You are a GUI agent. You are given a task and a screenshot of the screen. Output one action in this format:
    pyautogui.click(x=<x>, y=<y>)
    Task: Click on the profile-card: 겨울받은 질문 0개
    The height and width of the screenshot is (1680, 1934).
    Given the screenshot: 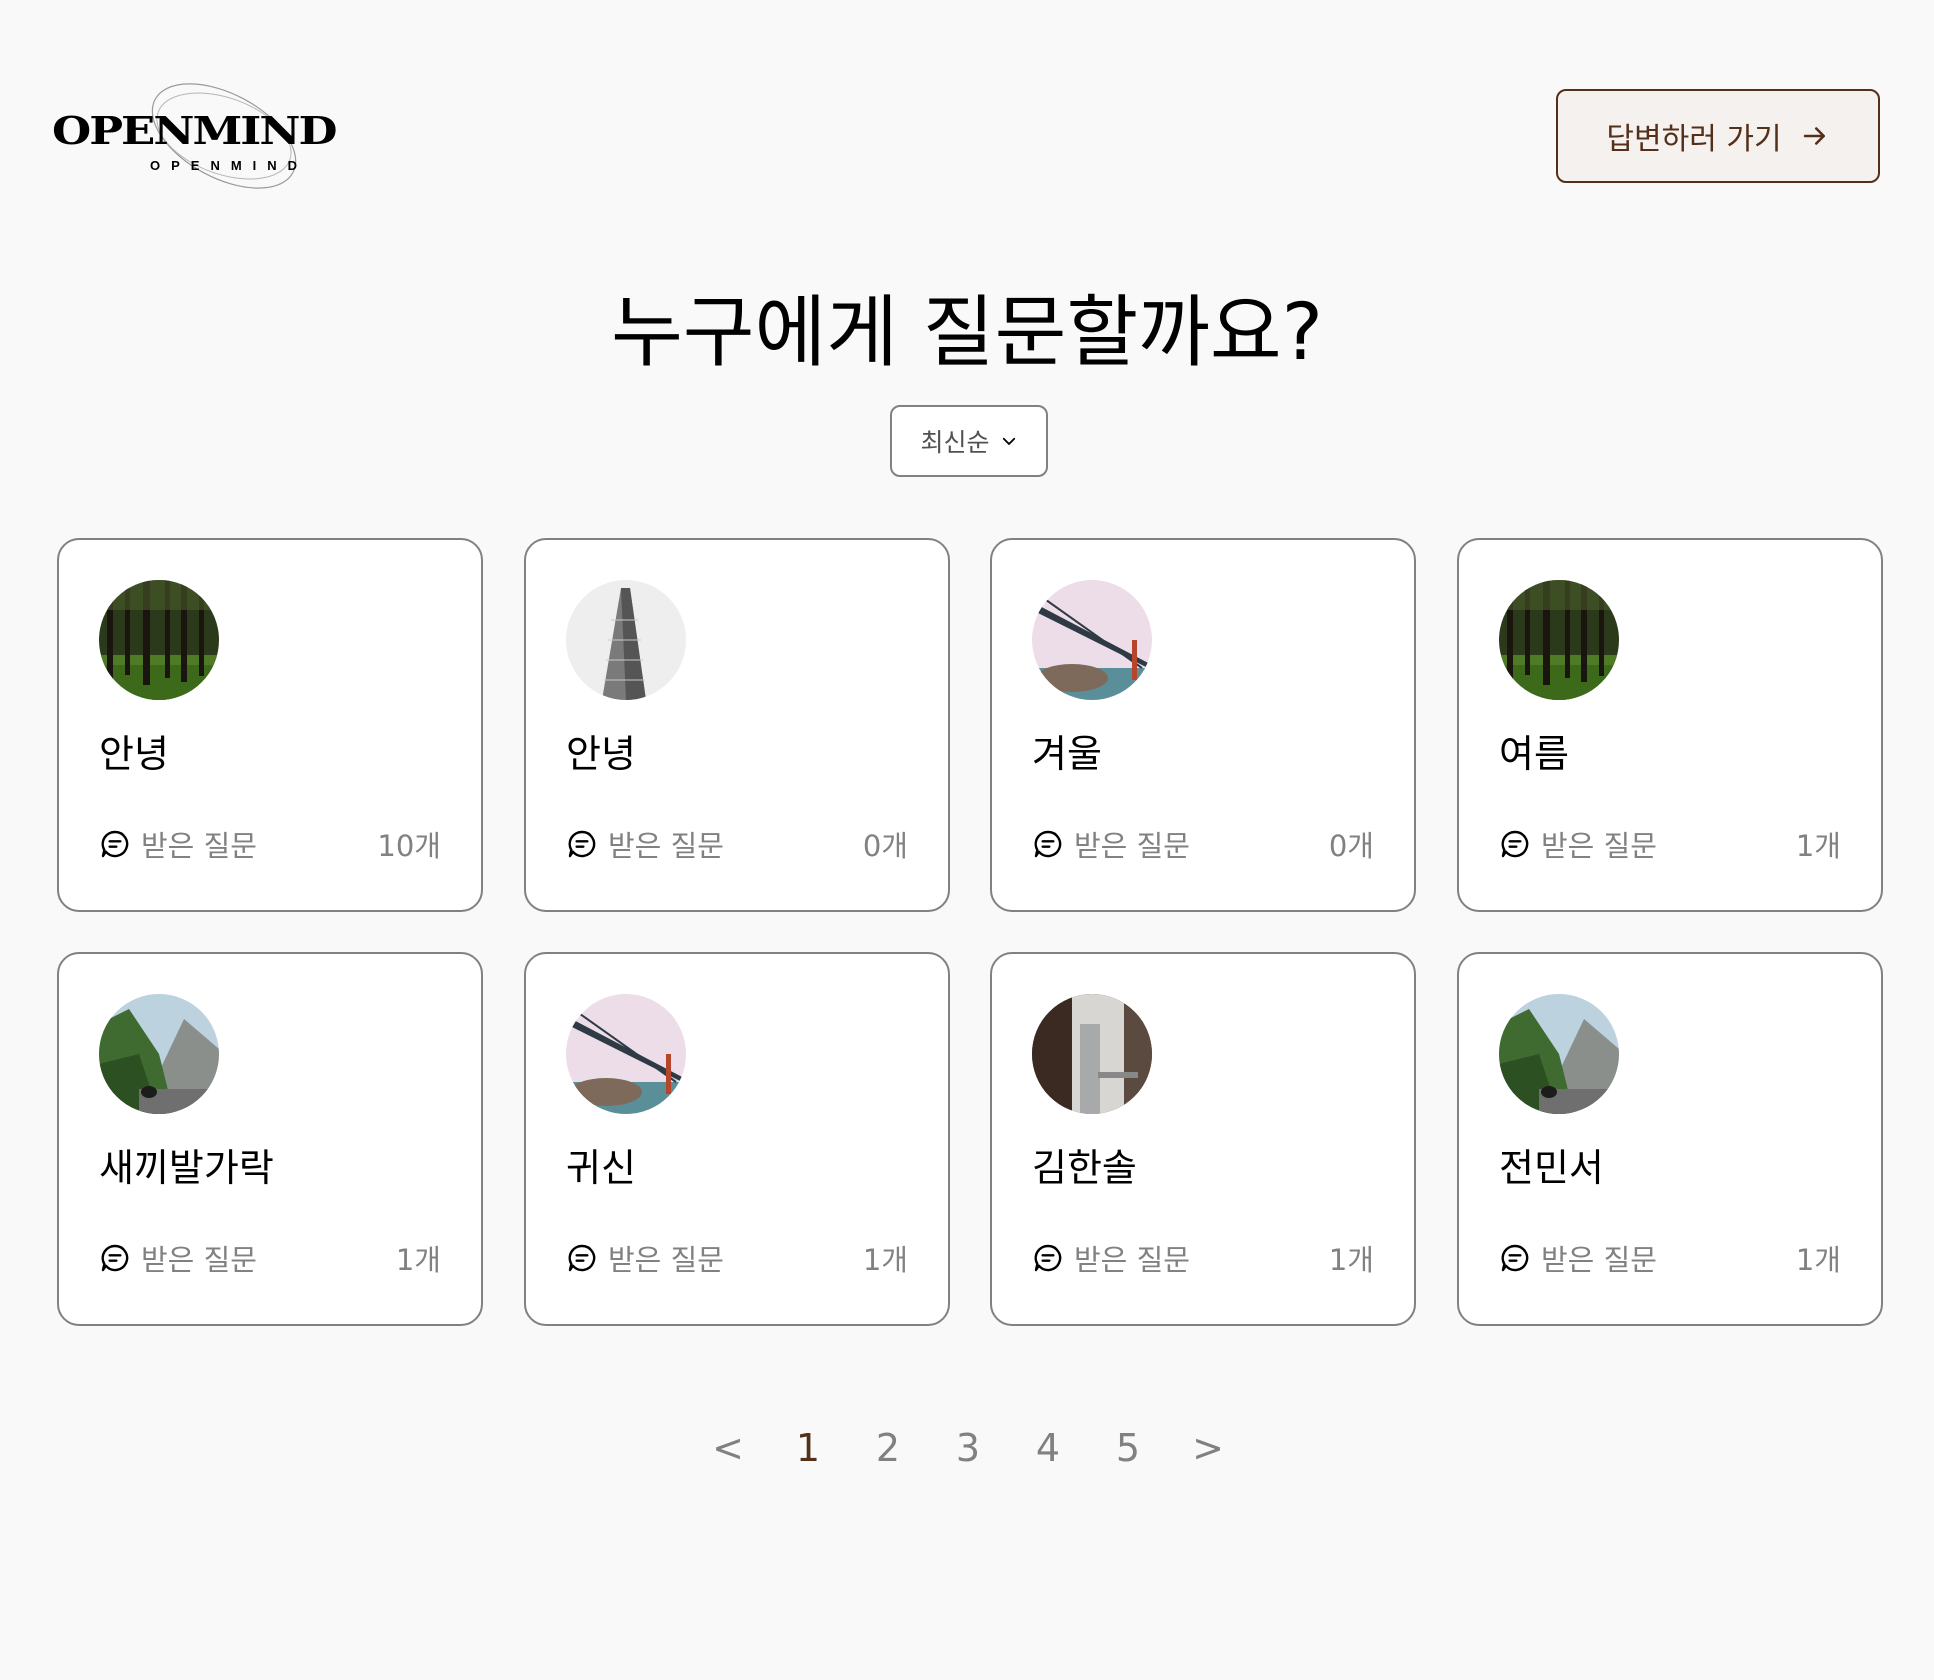 What is the action you would take?
    pyautogui.click(x=1203, y=725)
    